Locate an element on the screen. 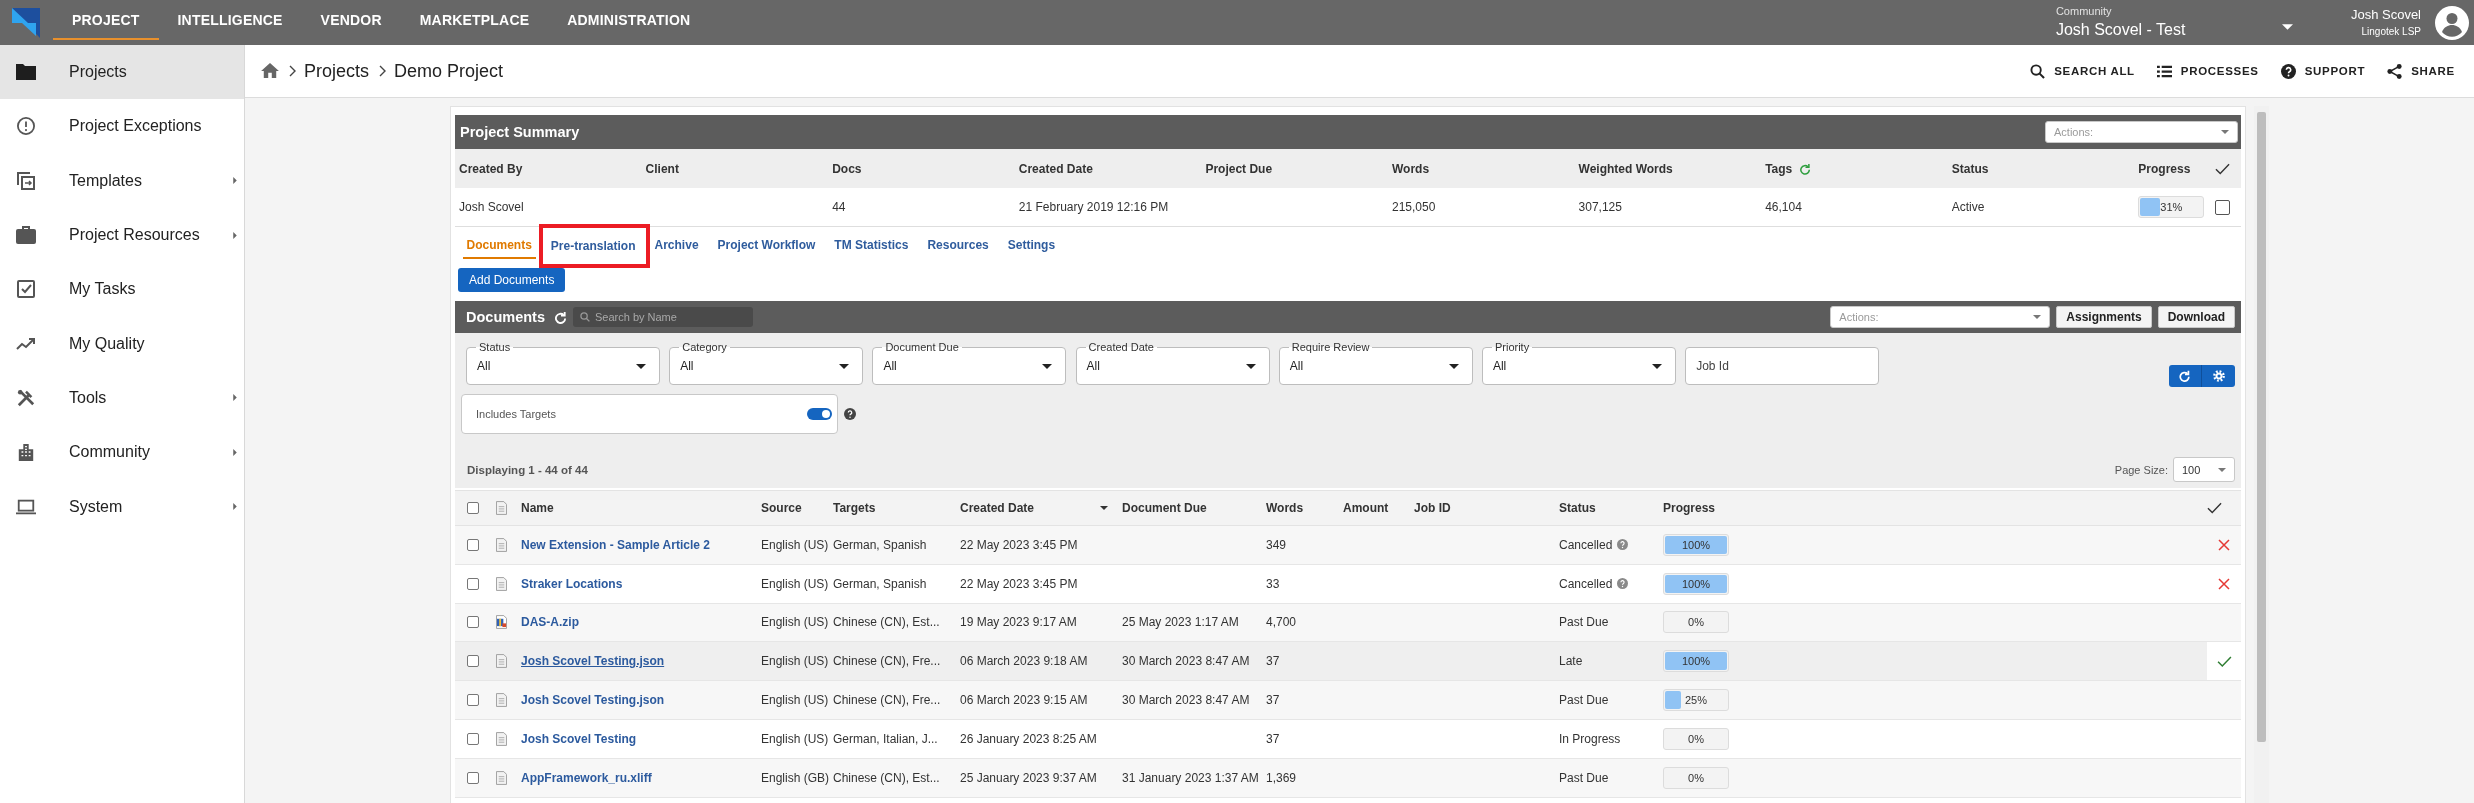 This screenshot has width=2474, height=803. table-cell: 31 January 2023 1:37 AM is located at coordinates (1190, 777).